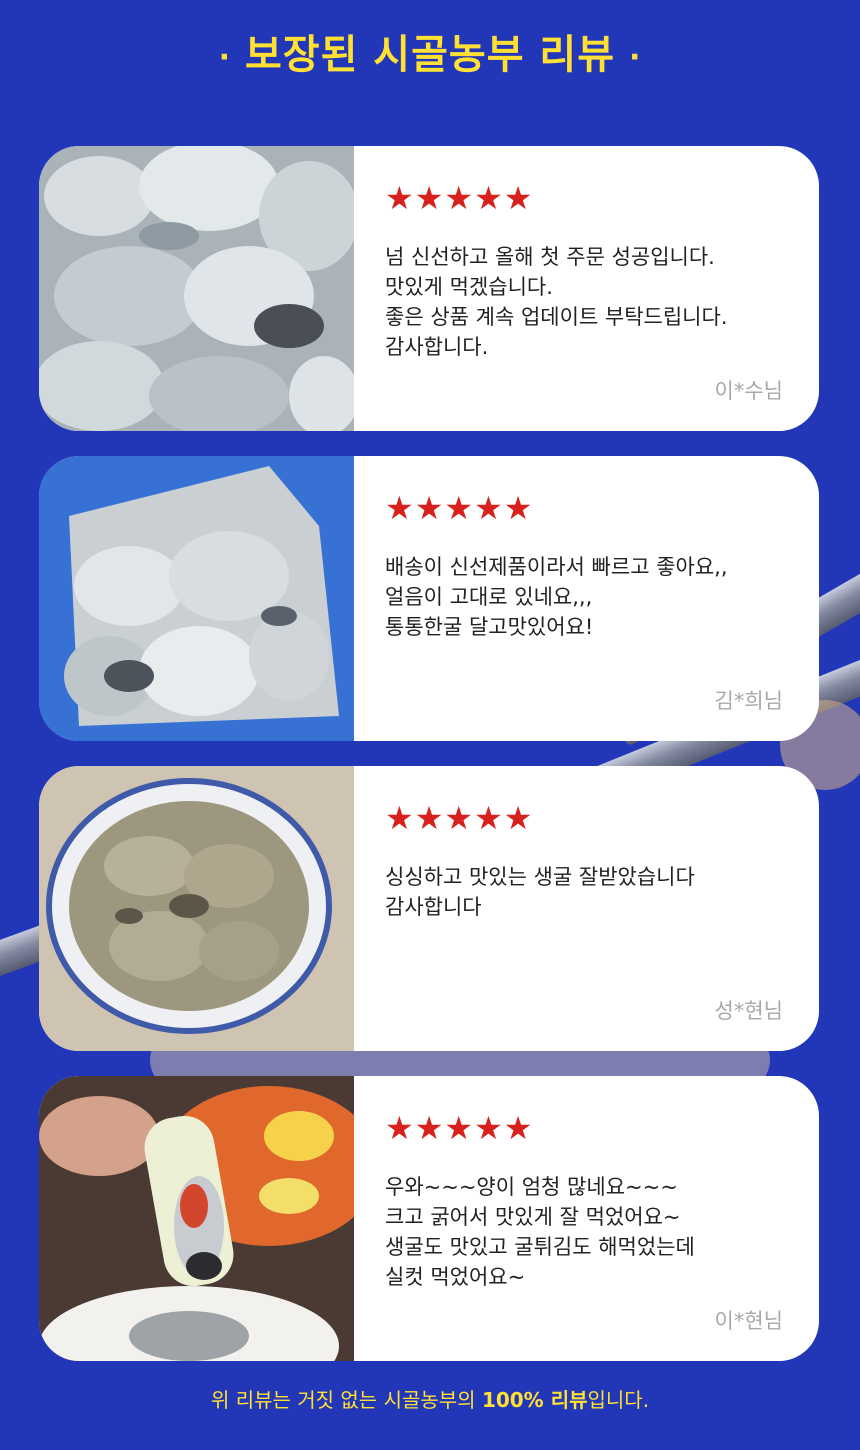  Describe the element at coordinates (489, 627) in the screenshot. I see `review-line: 통통한굴 달고맛있어요!` at that location.